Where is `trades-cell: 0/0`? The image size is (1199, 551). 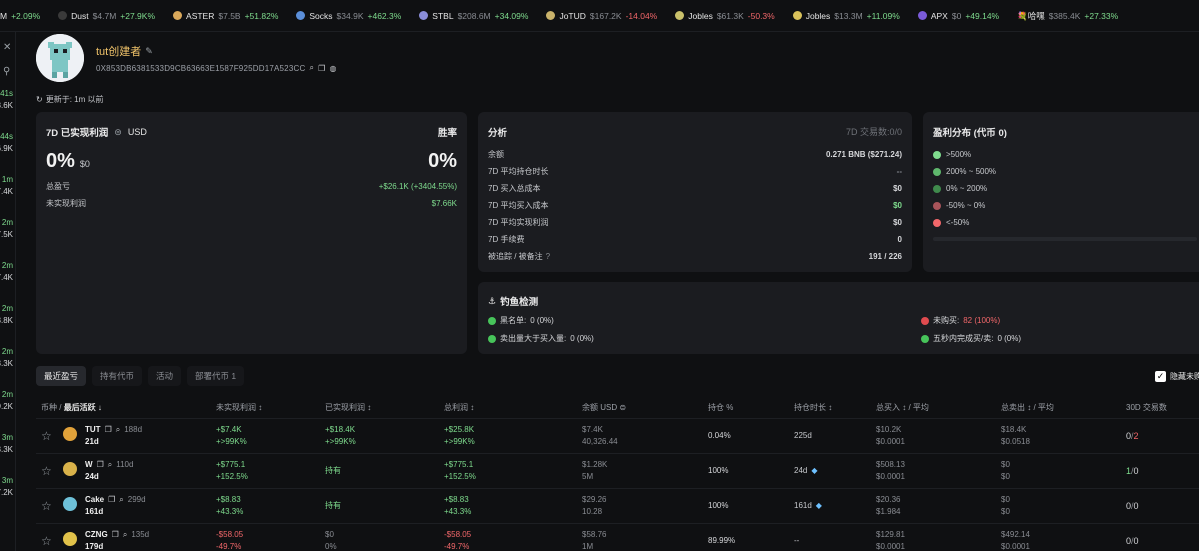 trades-cell: 0/0 is located at coordinates (1132, 506).